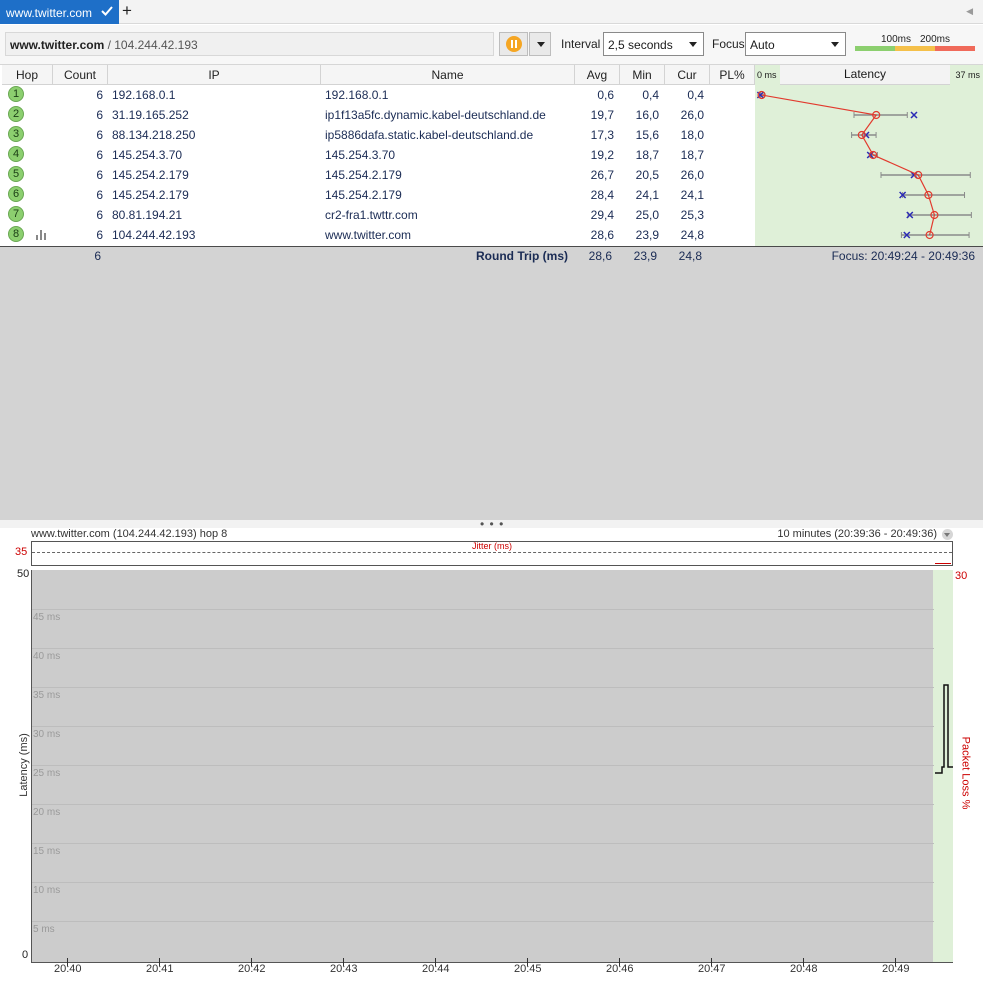 The width and height of the screenshot is (983, 983). Describe the element at coordinates (16, 94) in the screenshot. I see `hop-number-badge: 1` at that location.